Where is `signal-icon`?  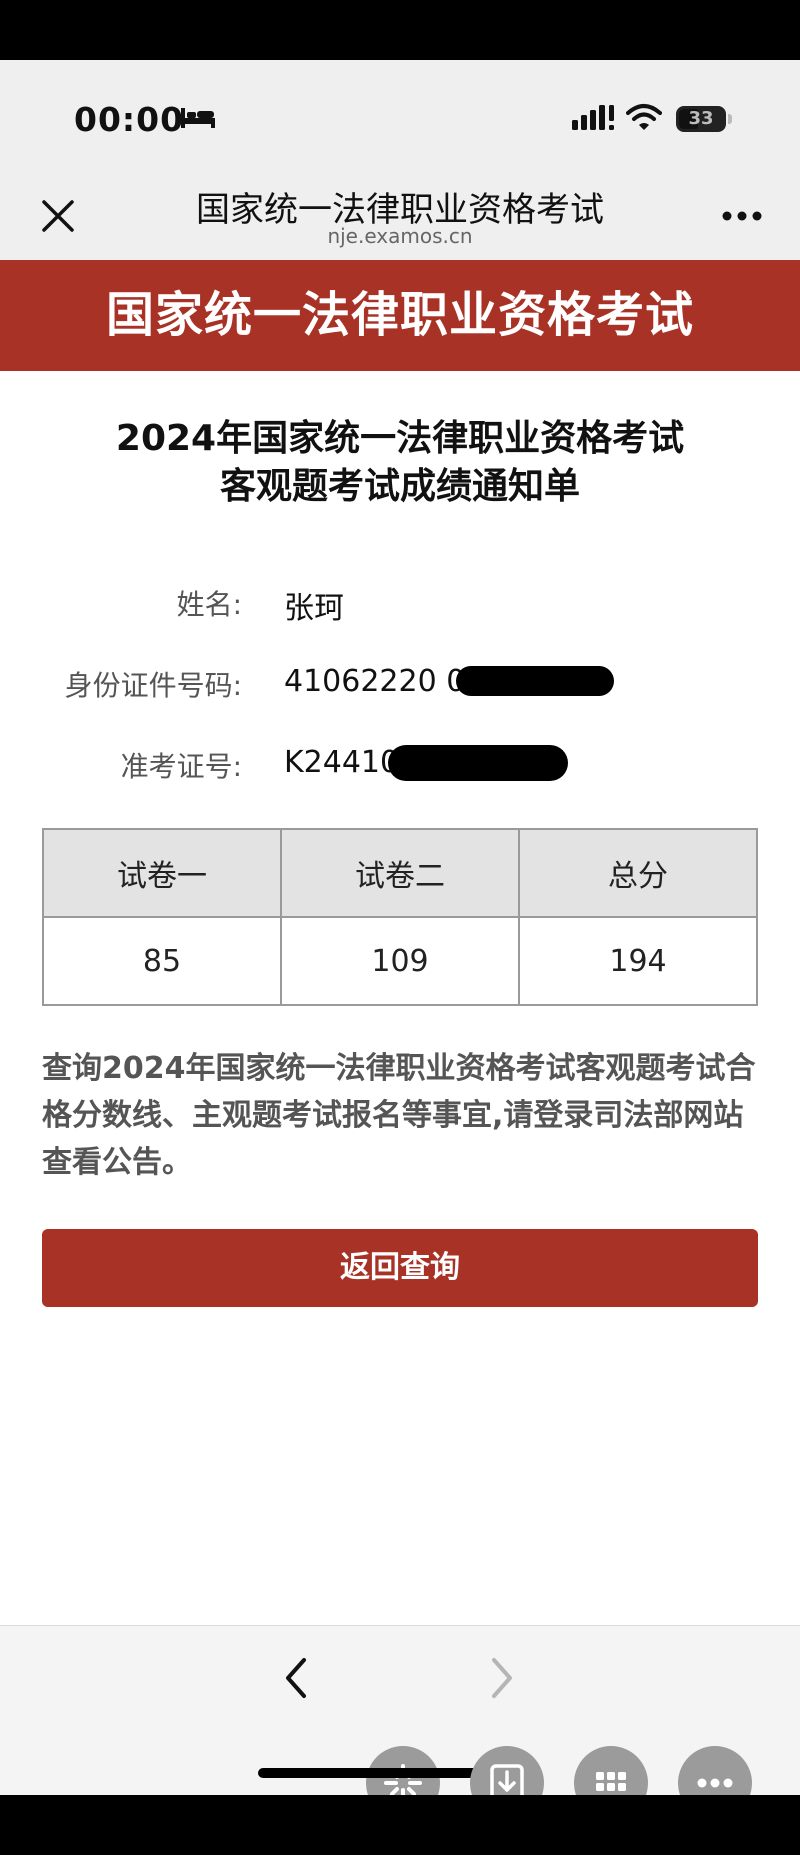 signal-icon is located at coordinates (593, 117).